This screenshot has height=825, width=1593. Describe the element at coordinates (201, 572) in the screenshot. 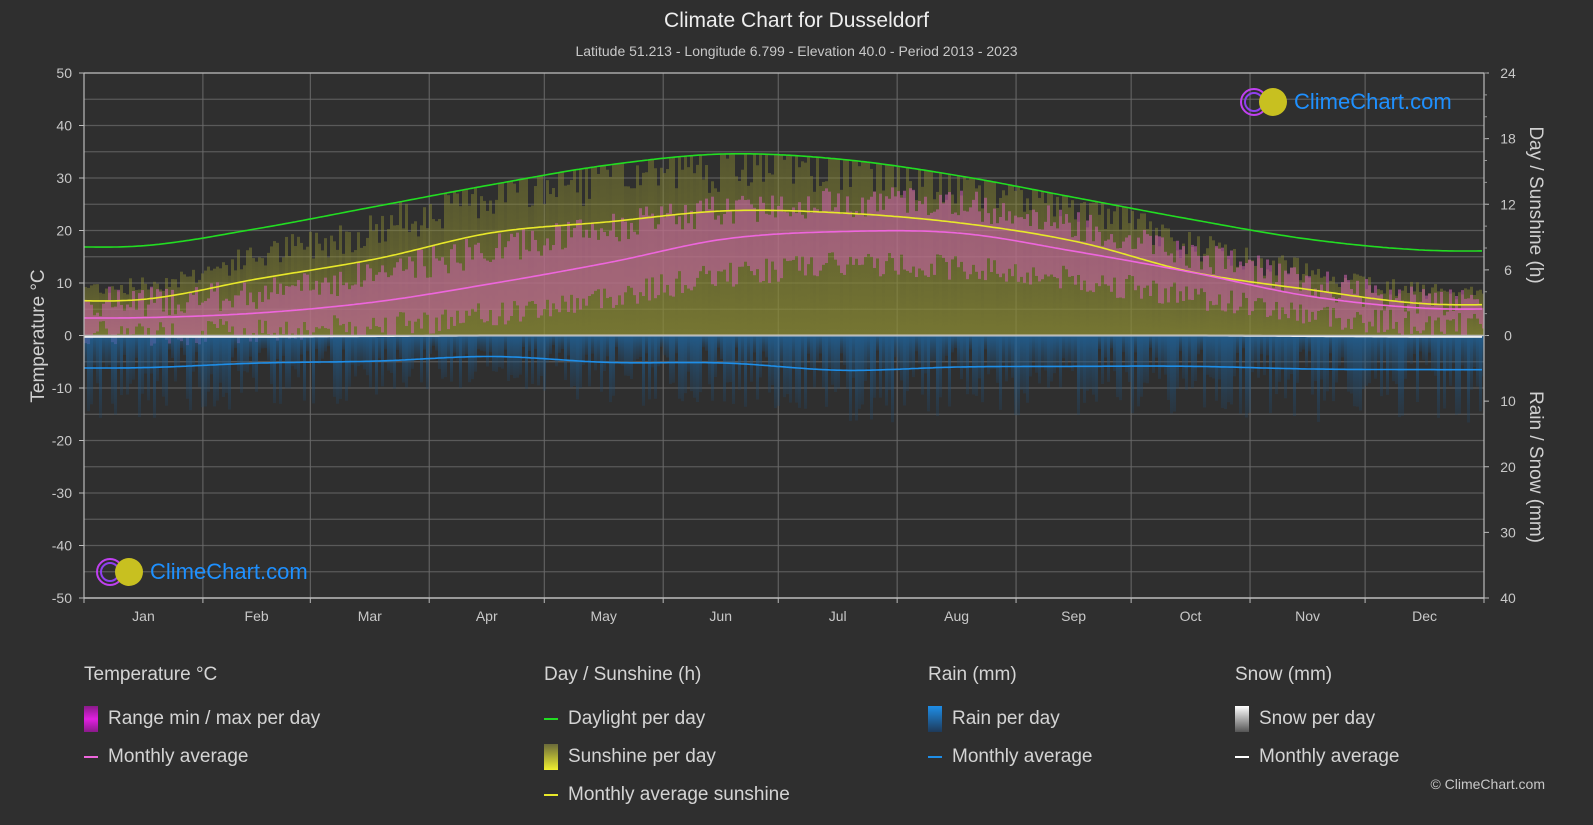

I see `logo-bottom-left: ClimeChart.com` at that location.